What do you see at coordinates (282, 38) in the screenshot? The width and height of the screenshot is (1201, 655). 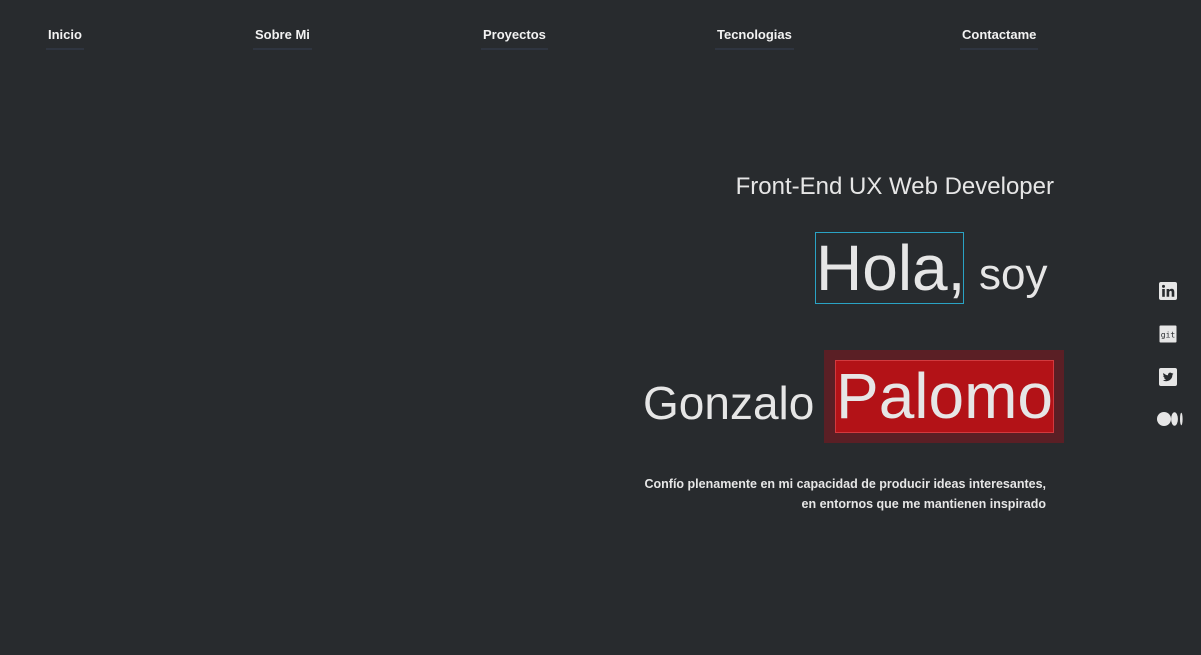 I see `nav-link-sobre-mi: Sobre Mi` at bounding box center [282, 38].